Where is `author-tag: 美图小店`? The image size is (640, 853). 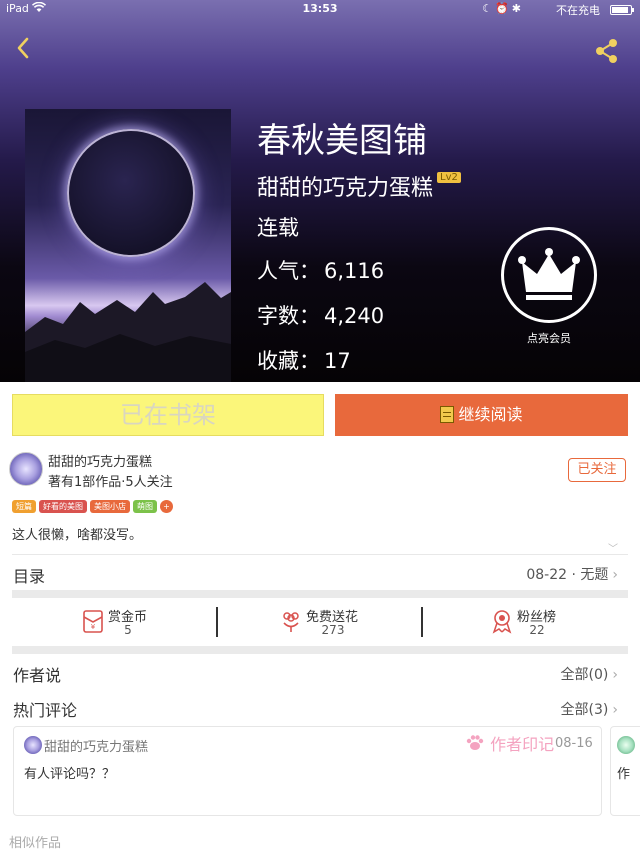
author-tag: 美图小店 is located at coordinates (110, 506).